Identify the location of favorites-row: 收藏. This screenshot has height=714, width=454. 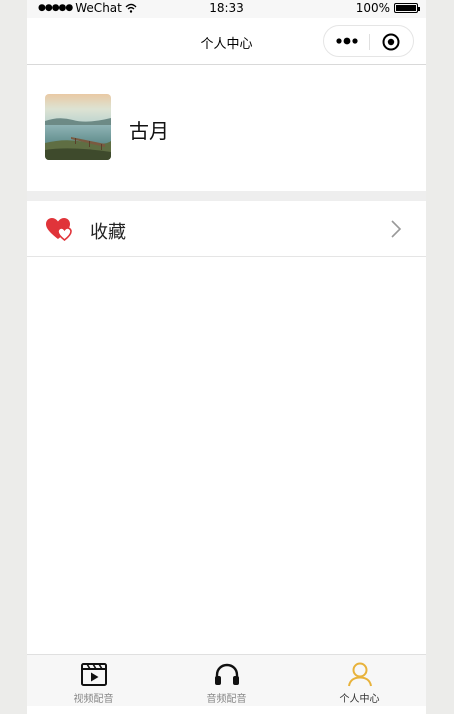
(226, 229).